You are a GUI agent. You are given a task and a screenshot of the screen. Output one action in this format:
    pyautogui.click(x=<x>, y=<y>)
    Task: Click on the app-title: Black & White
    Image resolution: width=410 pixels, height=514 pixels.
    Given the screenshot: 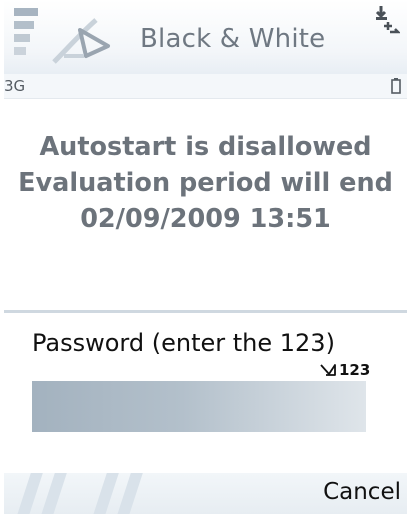 What is the action you would take?
    pyautogui.click(x=233, y=39)
    